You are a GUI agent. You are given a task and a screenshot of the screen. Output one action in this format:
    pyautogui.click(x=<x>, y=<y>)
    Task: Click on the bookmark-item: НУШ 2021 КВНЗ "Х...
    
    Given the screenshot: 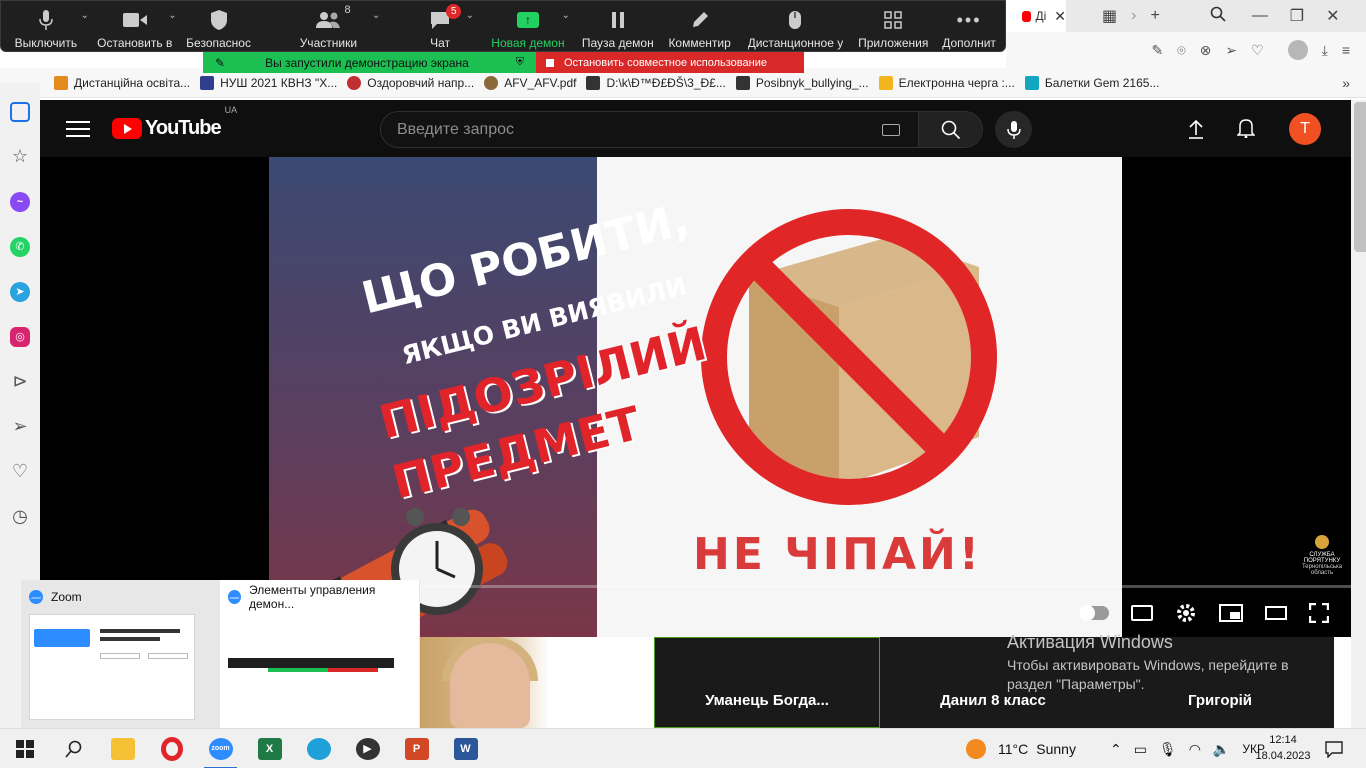 What is the action you would take?
    pyautogui.click(x=268, y=82)
    